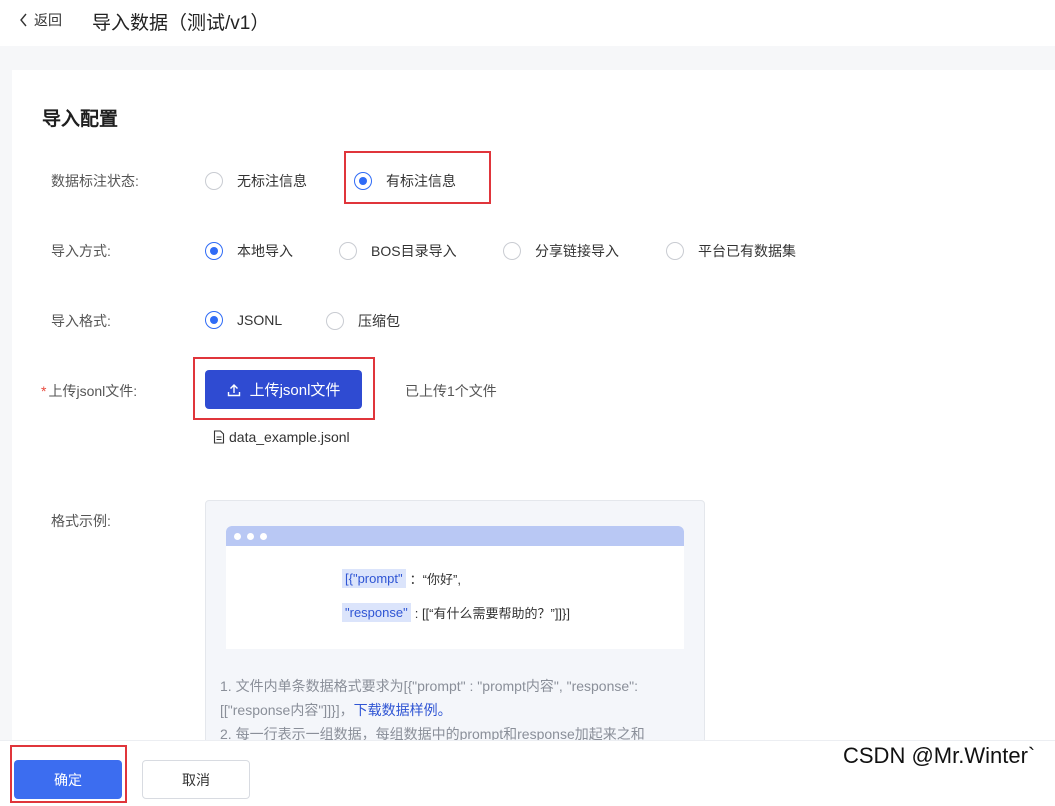 This screenshot has height=806, width=1055. What do you see at coordinates (81, 321) in the screenshot?
I see `import-format-label: 导入格式:` at bounding box center [81, 321].